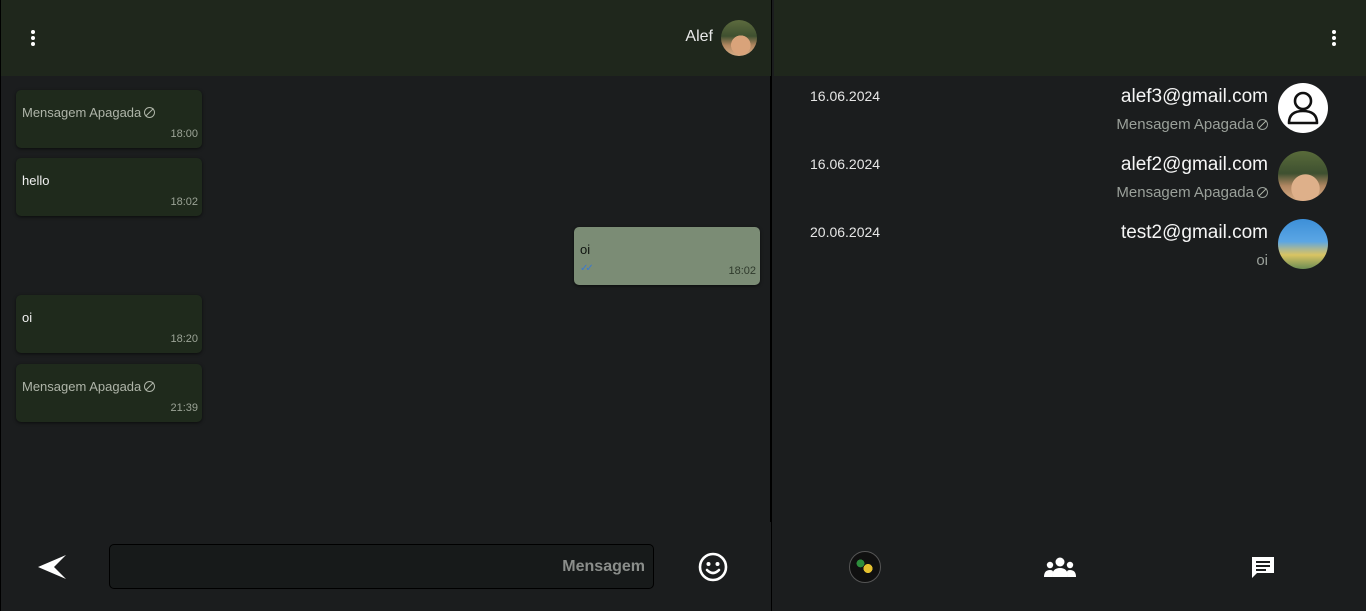 Image resolution: width=1366 pixels, height=611 pixels. I want to click on contact-avatar, so click(739, 38).